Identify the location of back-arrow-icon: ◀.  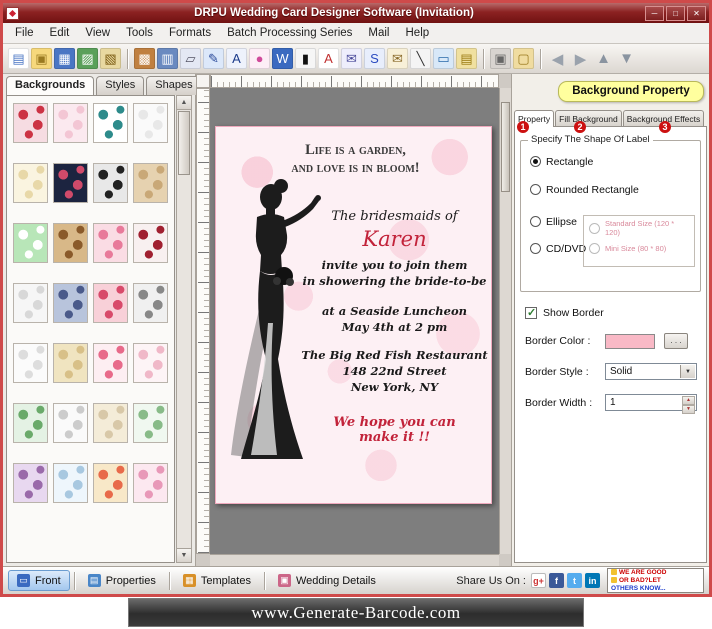
(557, 58).